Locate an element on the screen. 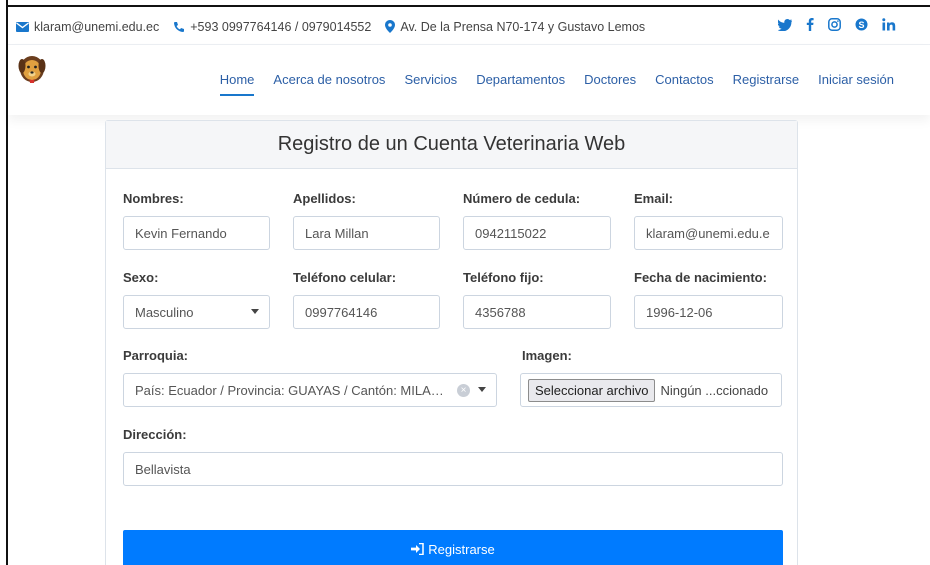 This screenshot has width=930, height=565. register-button-label: Registrarse is located at coordinates (461, 549).